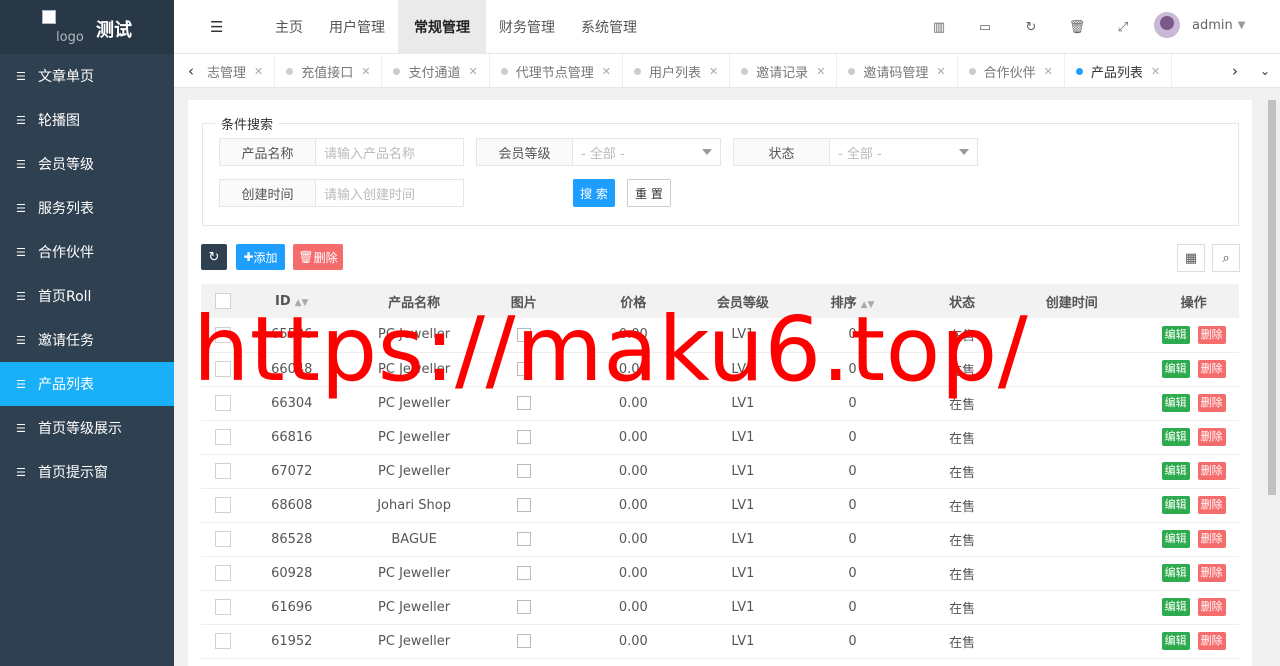 The height and width of the screenshot is (666, 1280). I want to click on search-button: 搜 索, so click(594, 193).